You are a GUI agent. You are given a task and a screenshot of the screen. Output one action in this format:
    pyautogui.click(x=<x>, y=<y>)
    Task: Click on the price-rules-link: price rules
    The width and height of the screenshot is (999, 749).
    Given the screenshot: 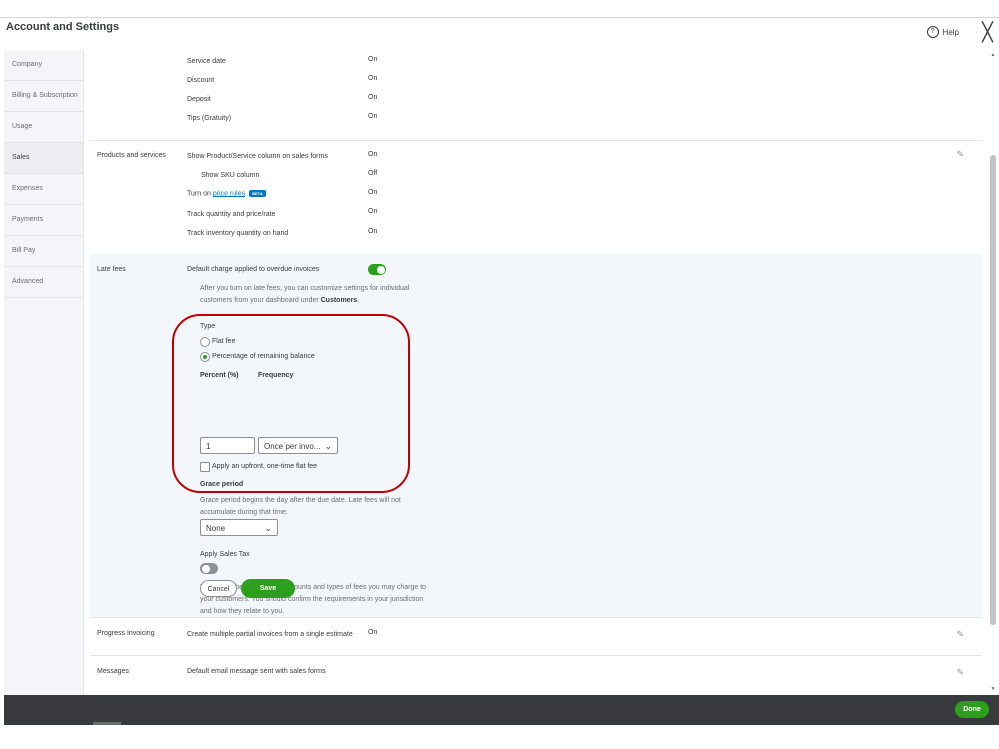 What is the action you would take?
    pyautogui.click(x=229, y=193)
    